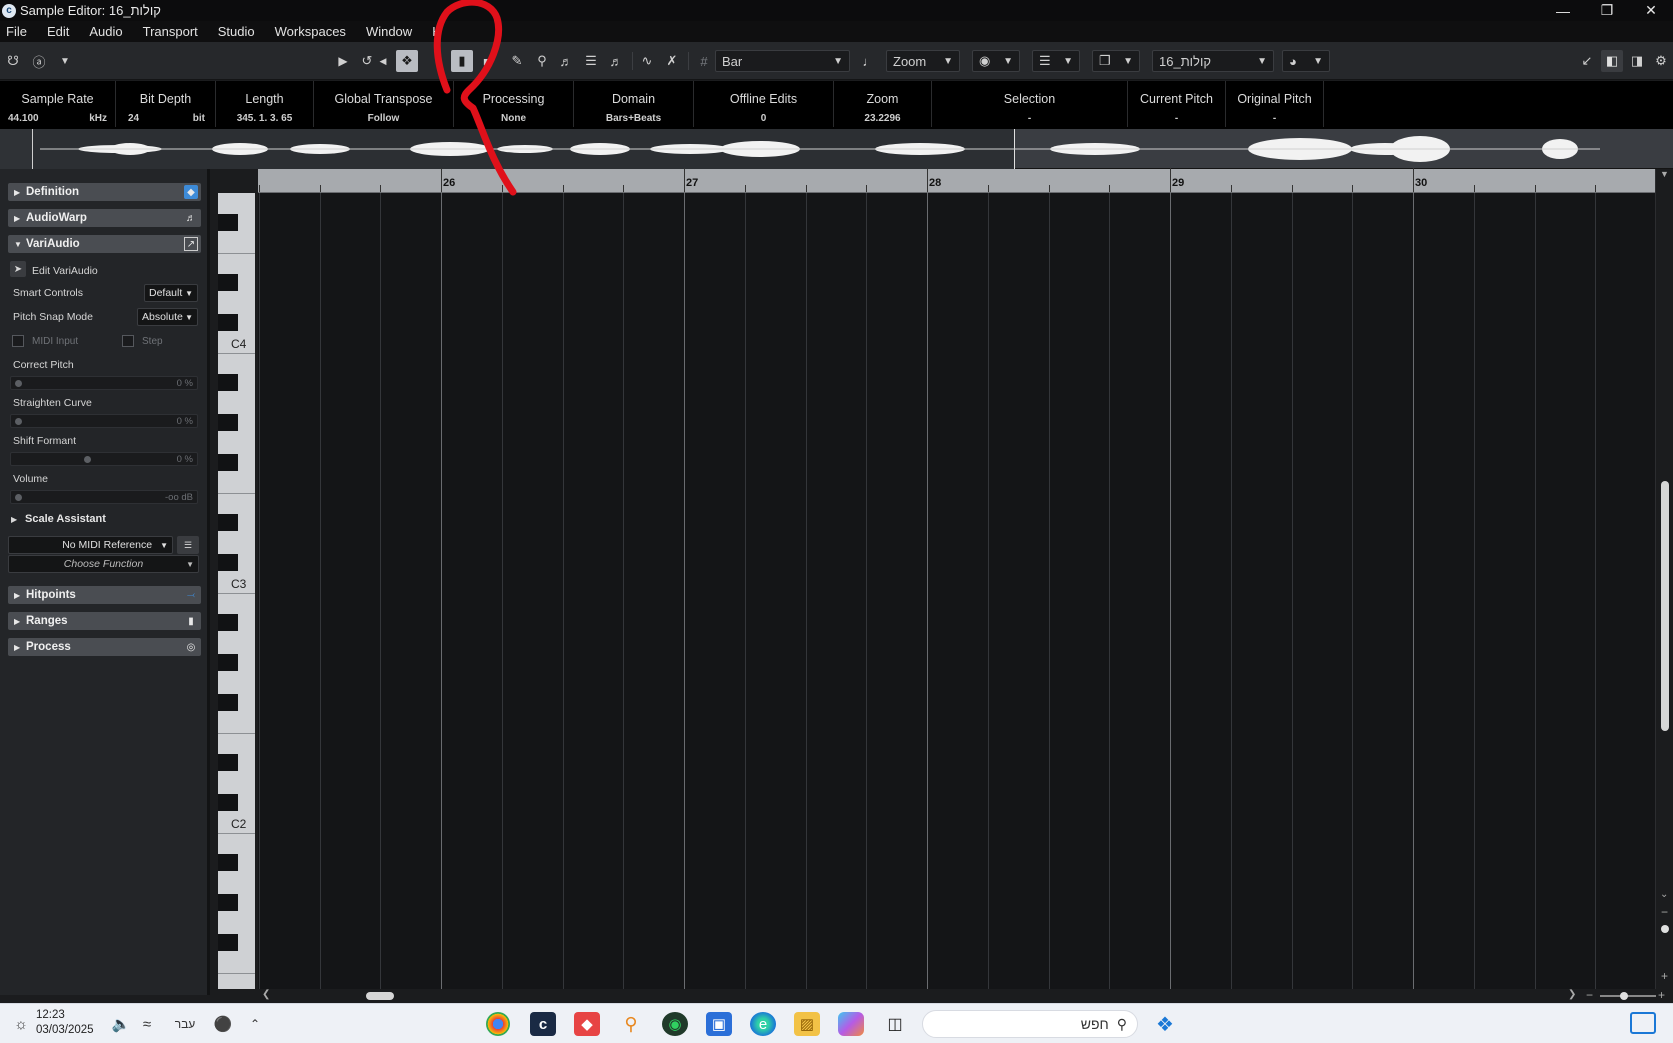  What do you see at coordinates (1664, 976) in the screenshot?
I see `vertical-zoom-in-icon: +` at bounding box center [1664, 976].